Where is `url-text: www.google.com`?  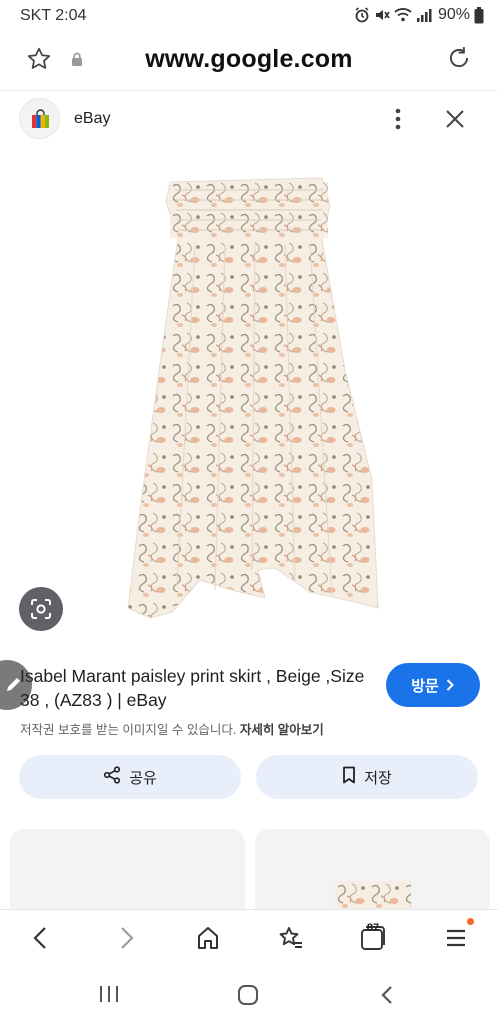 url-text: www.google.com is located at coordinates (249, 59).